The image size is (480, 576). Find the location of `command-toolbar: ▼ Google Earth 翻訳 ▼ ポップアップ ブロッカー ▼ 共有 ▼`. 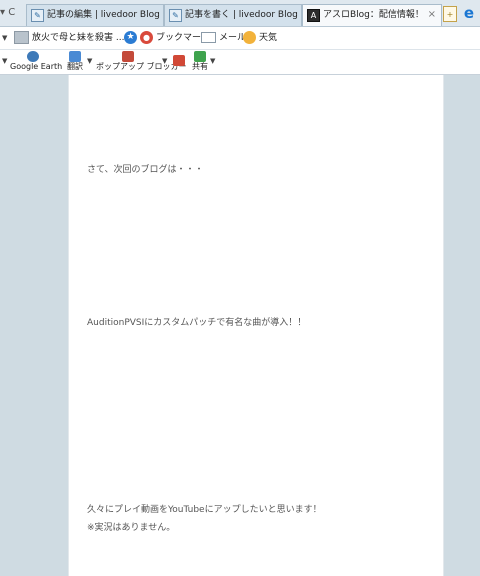

command-toolbar: ▼ Google Earth 翻訳 ▼ ポップアップ ブロッカー ▼ 共有 ▼ is located at coordinates (240, 62).